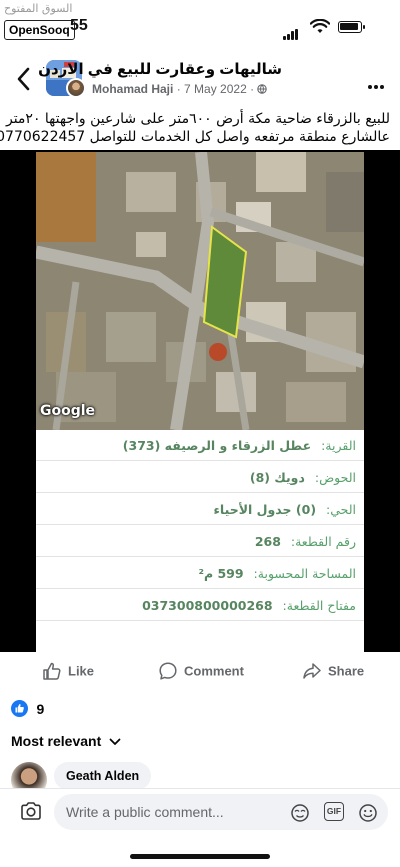 The image size is (400, 867). I want to click on comment-icon, so click(168, 671).